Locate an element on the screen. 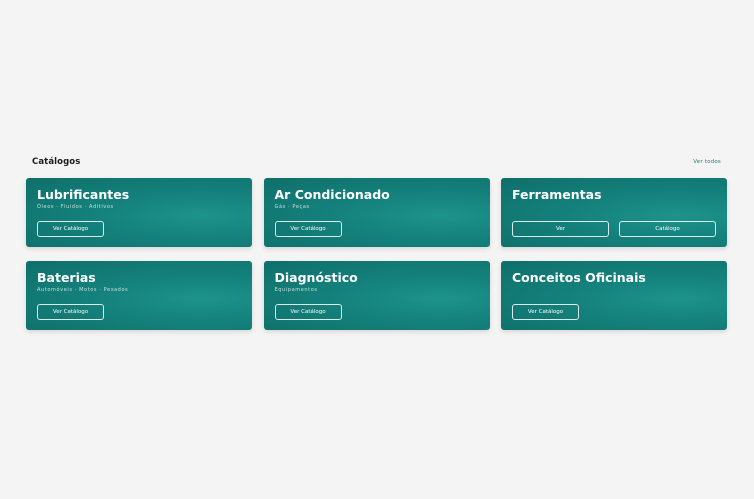 Image resolution: width=754 pixels, height=499 pixels. ferramentas-right-button: Catálogo is located at coordinates (667, 229).